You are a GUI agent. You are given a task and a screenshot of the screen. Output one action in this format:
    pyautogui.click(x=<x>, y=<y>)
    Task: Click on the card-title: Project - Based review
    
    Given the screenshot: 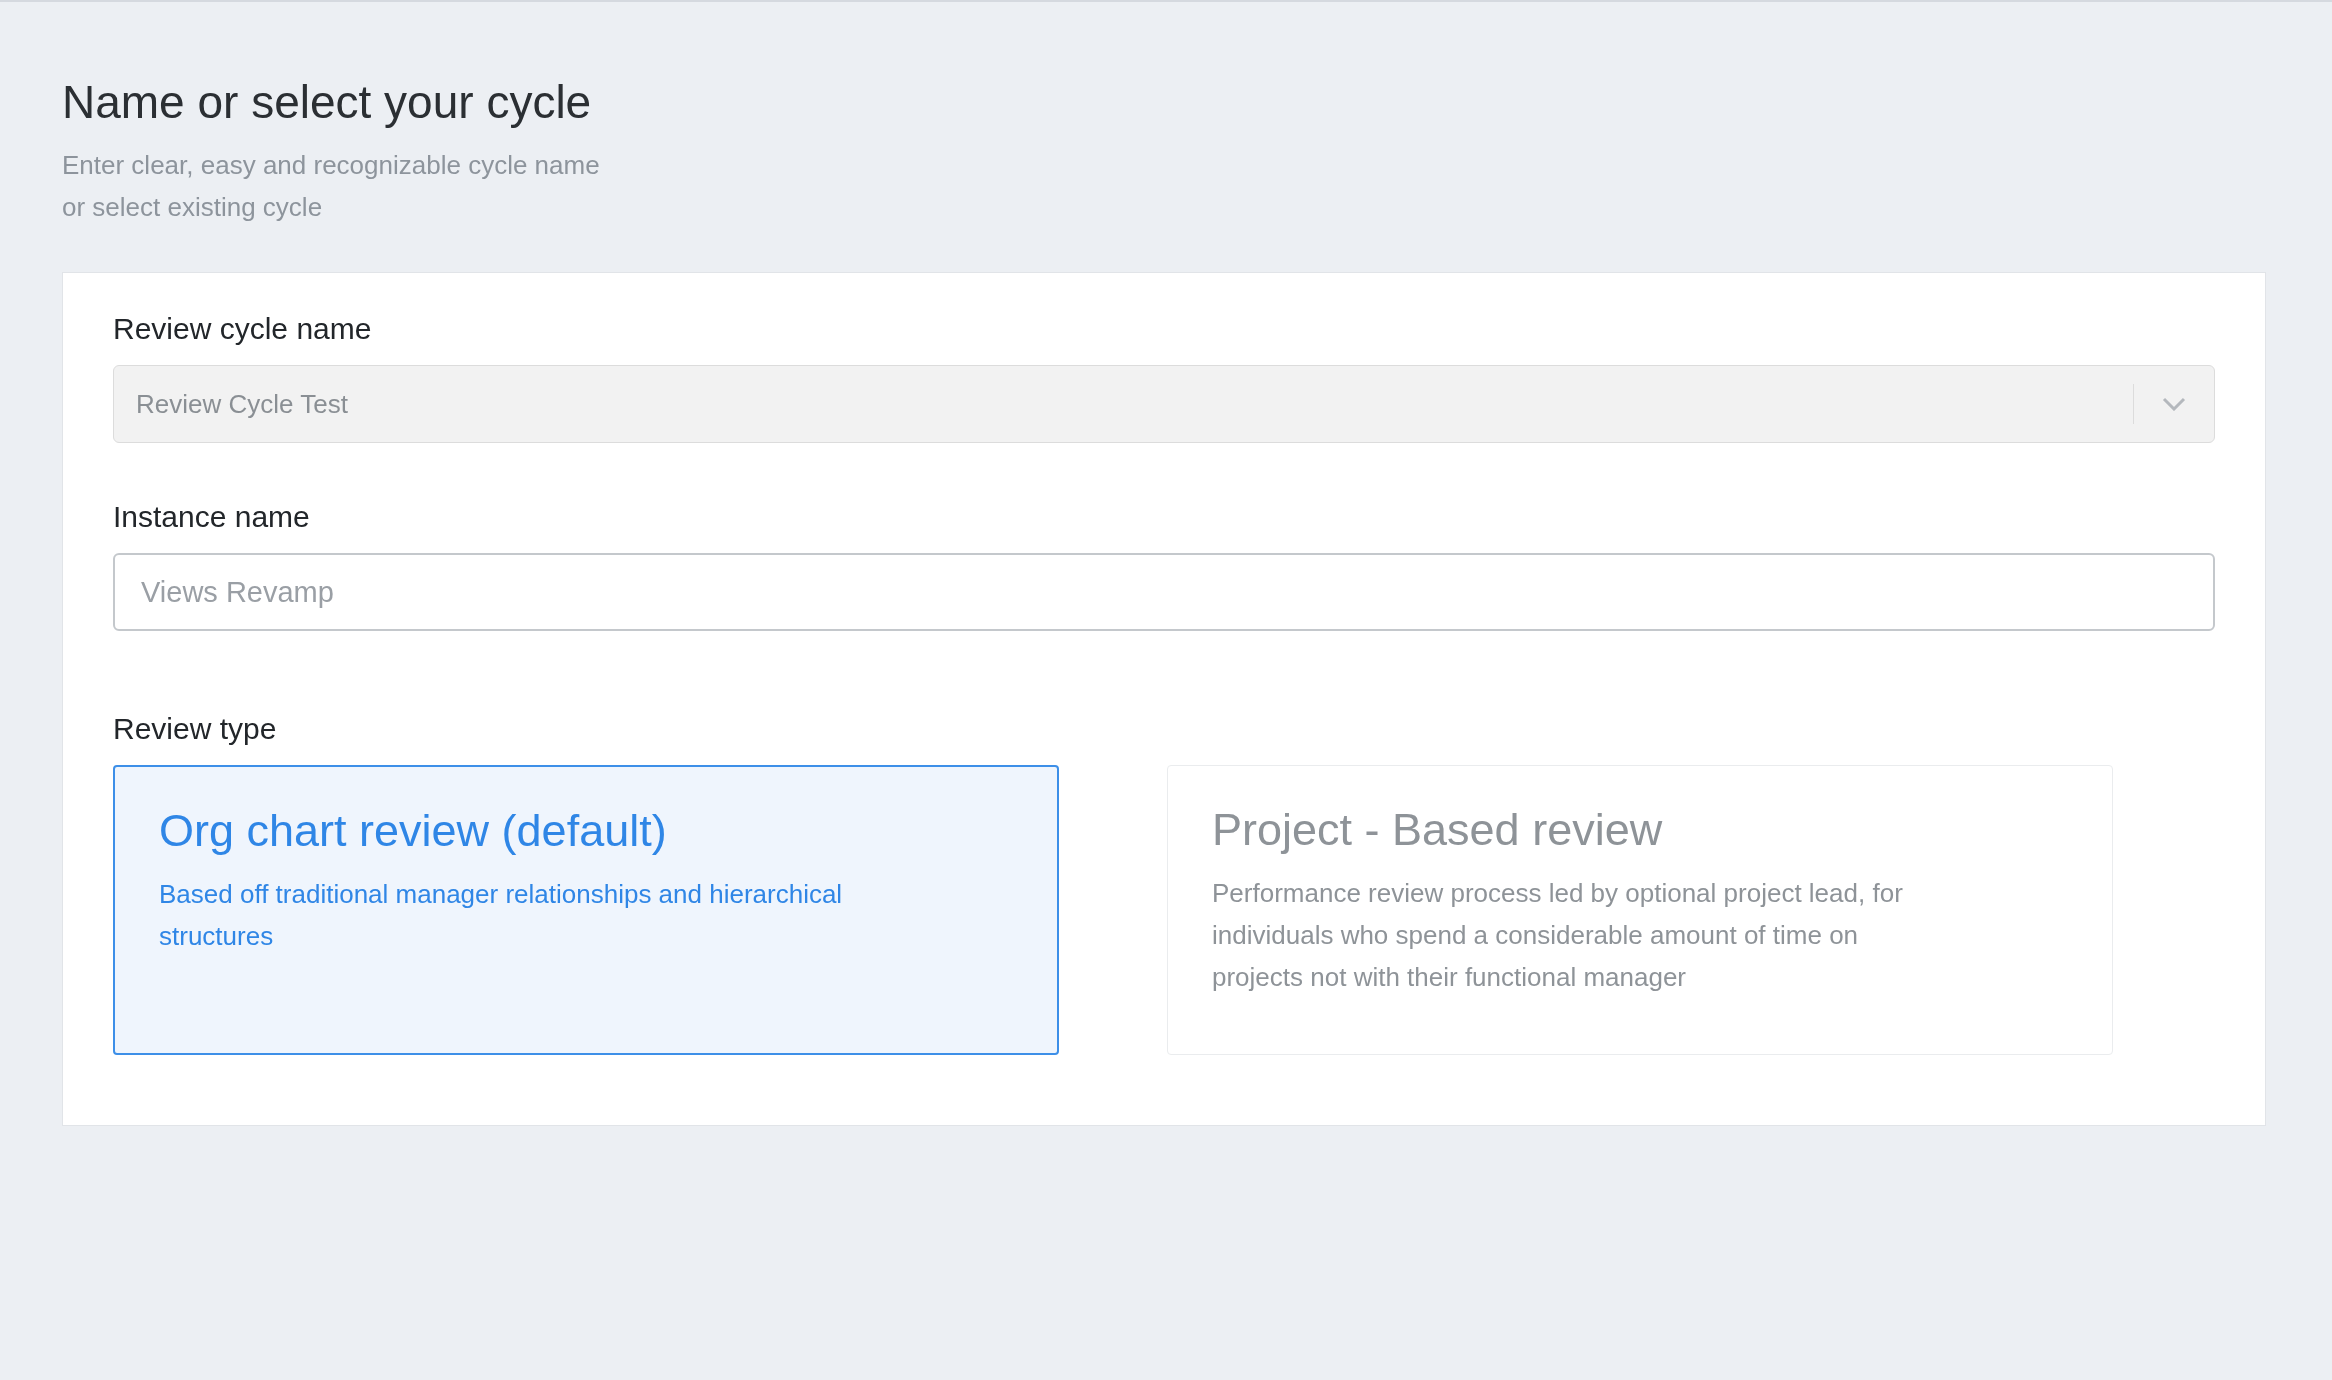 What is the action you would take?
    pyautogui.click(x=1438, y=830)
    